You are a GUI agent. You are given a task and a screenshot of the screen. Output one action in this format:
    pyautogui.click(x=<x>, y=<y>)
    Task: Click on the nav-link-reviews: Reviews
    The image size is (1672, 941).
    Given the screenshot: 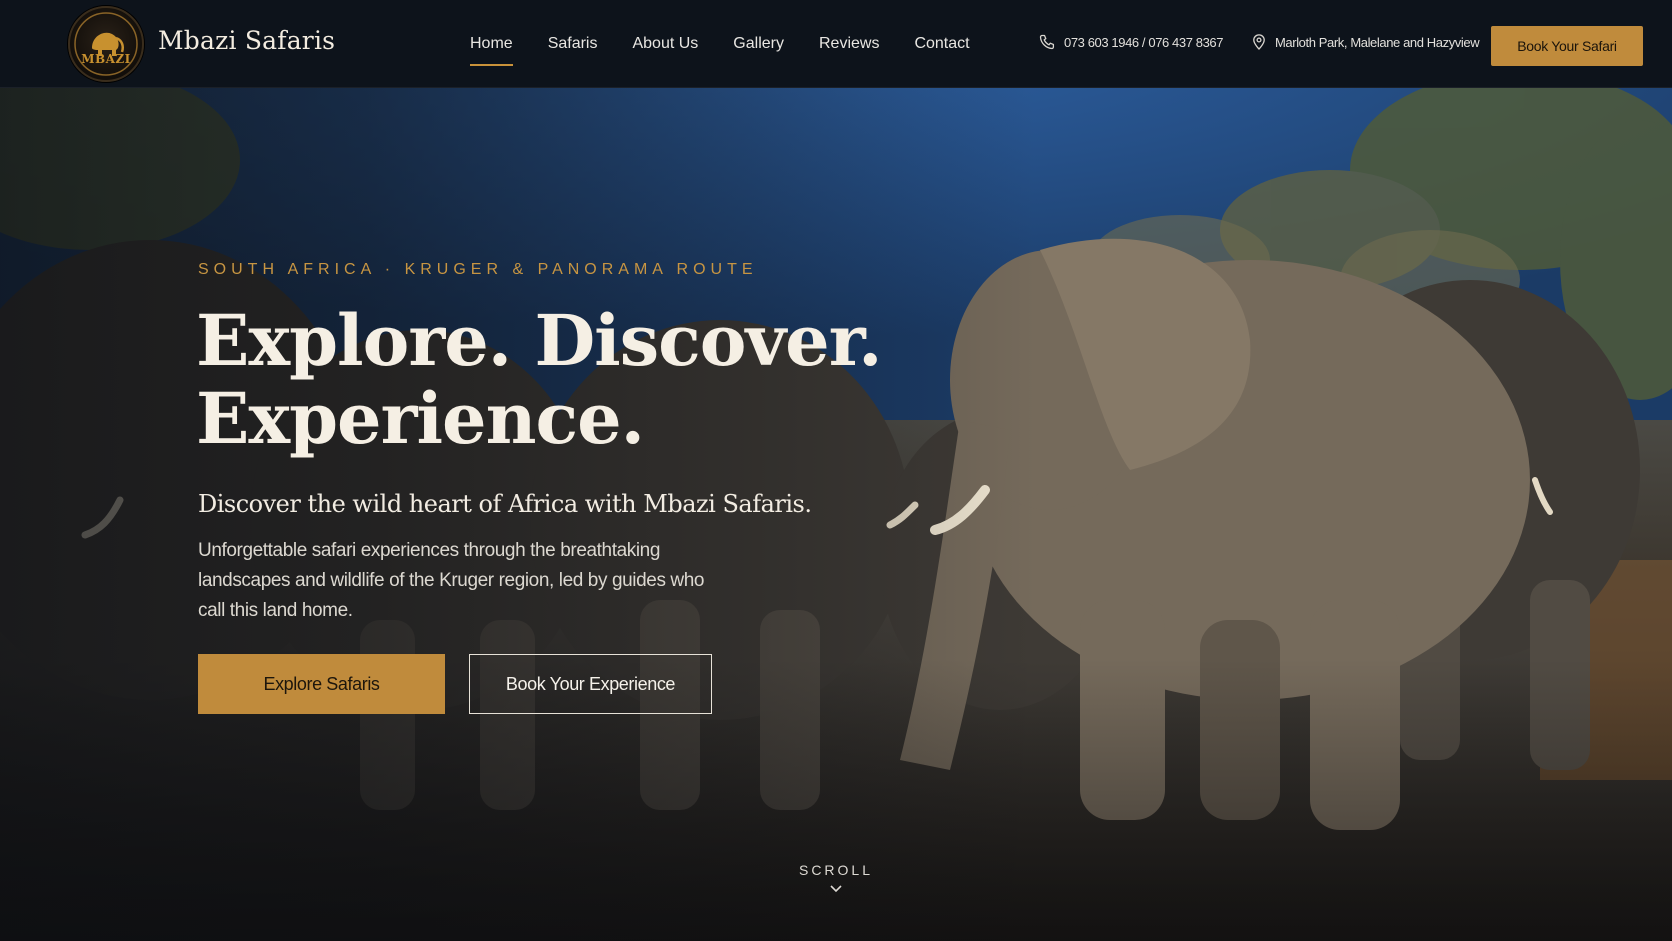 What is the action you would take?
    pyautogui.click(x=849, y=44)
    